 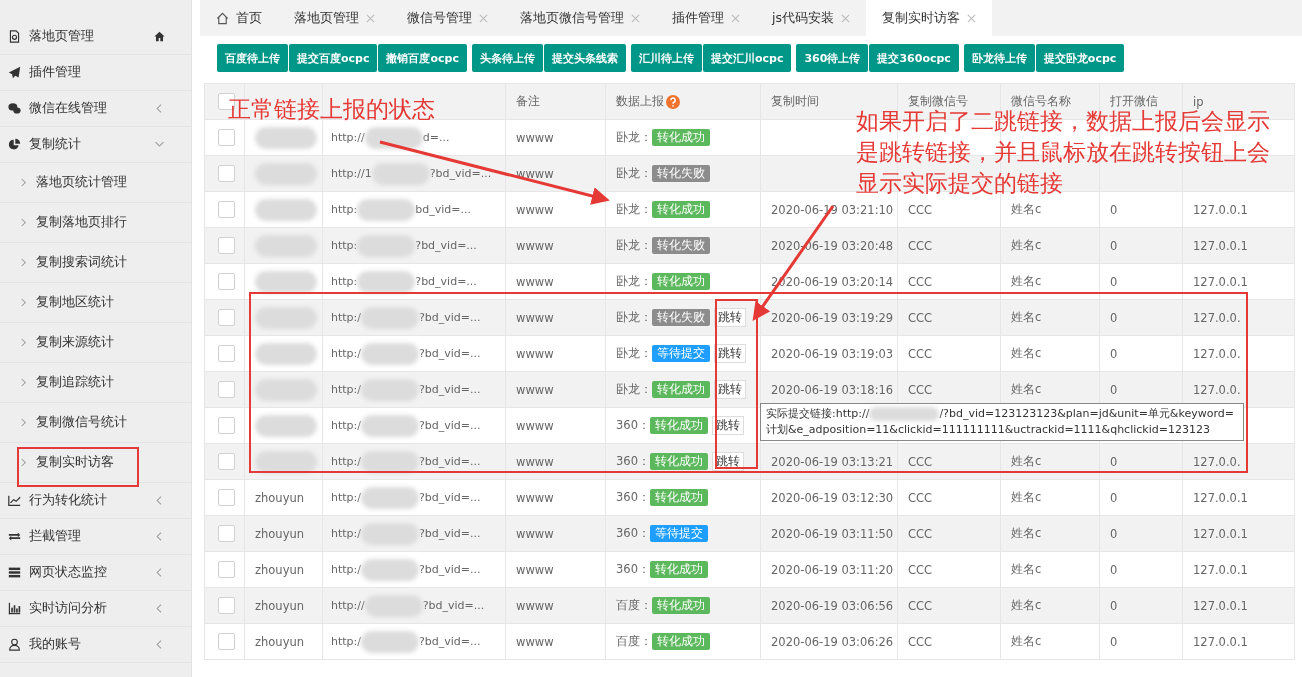 What do you see at coordinates (666, 58) in the screenshot?
I see `action-button: 汇川待上传` at bounding box center [666, 58].